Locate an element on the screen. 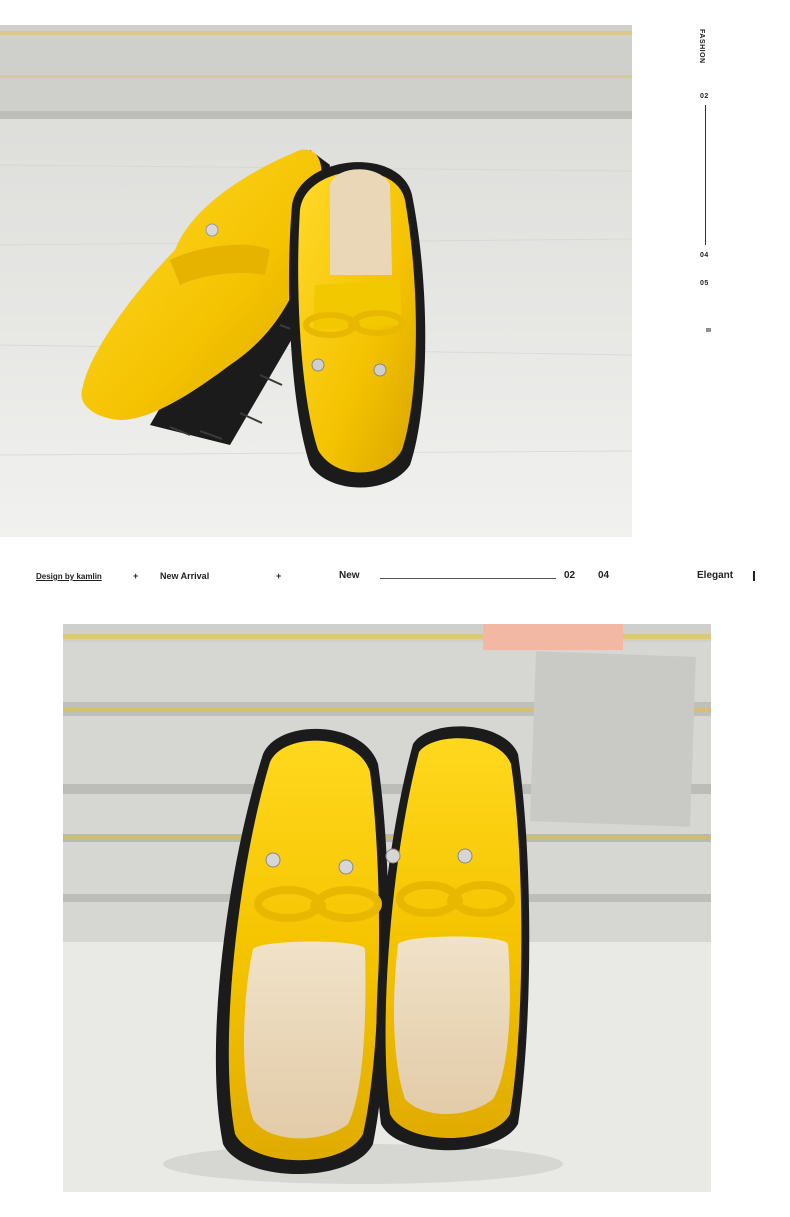  bar-number-1: 02 is located at coordinates (570, 575).